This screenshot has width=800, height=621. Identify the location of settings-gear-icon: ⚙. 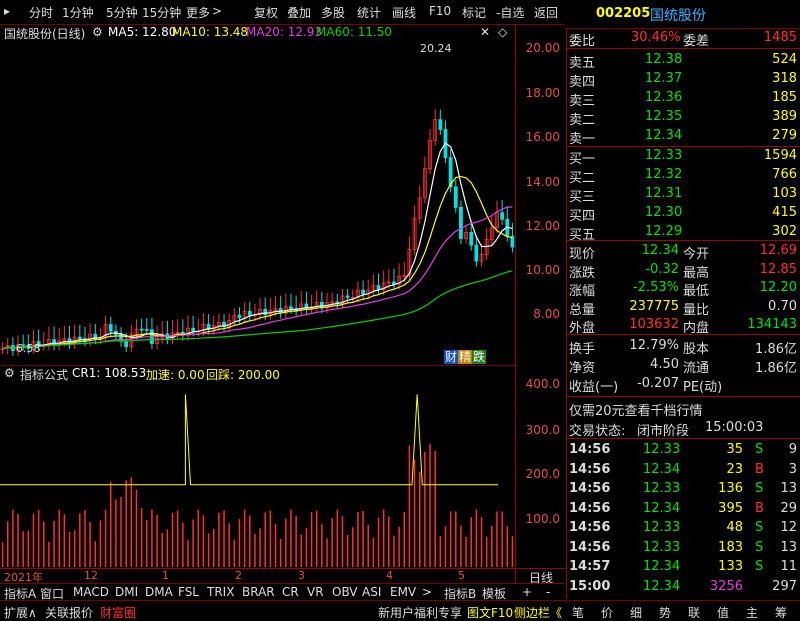
(97, 32).